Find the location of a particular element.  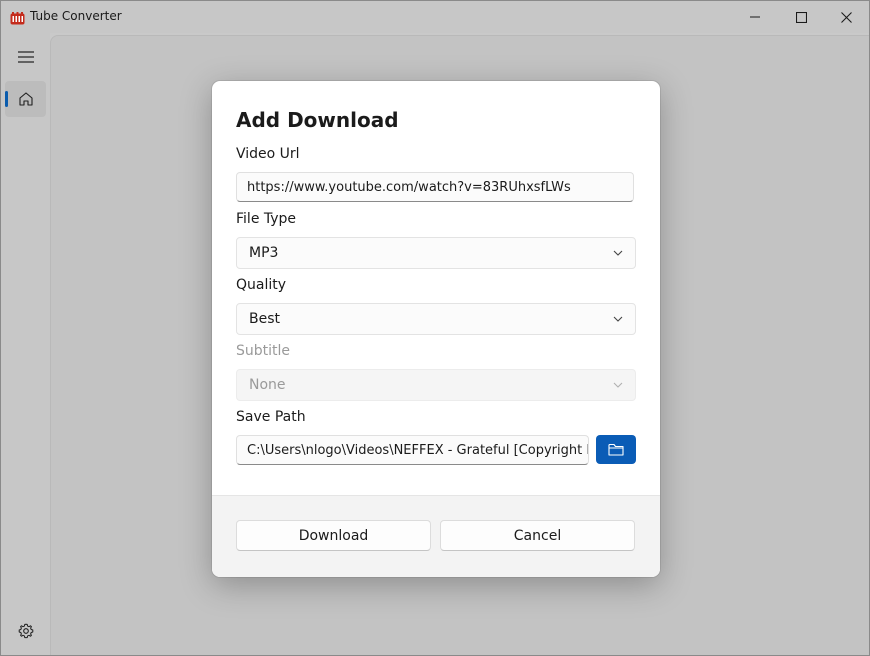

app-logo-icon is located at coordinates (17, 17).